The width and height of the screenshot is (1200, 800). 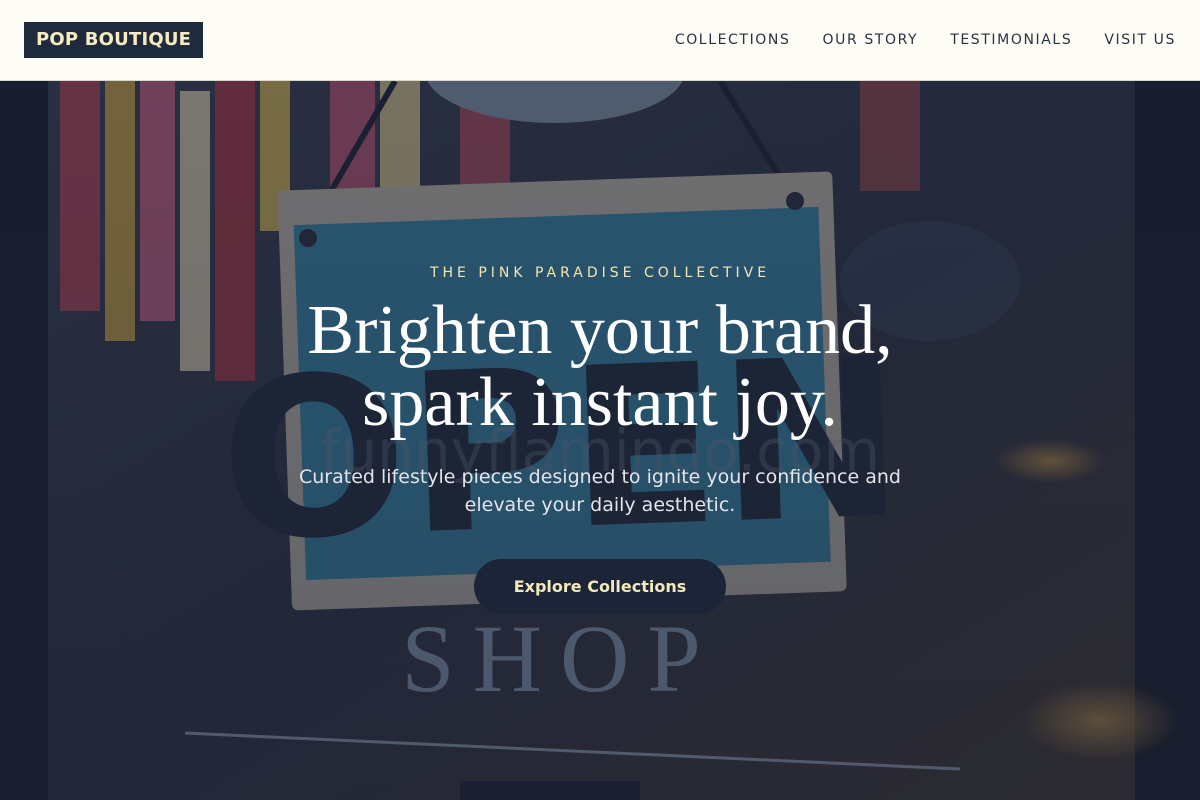 I want to click on nav-link-visit-us: VISIT US, so click(x=1140, y=40).